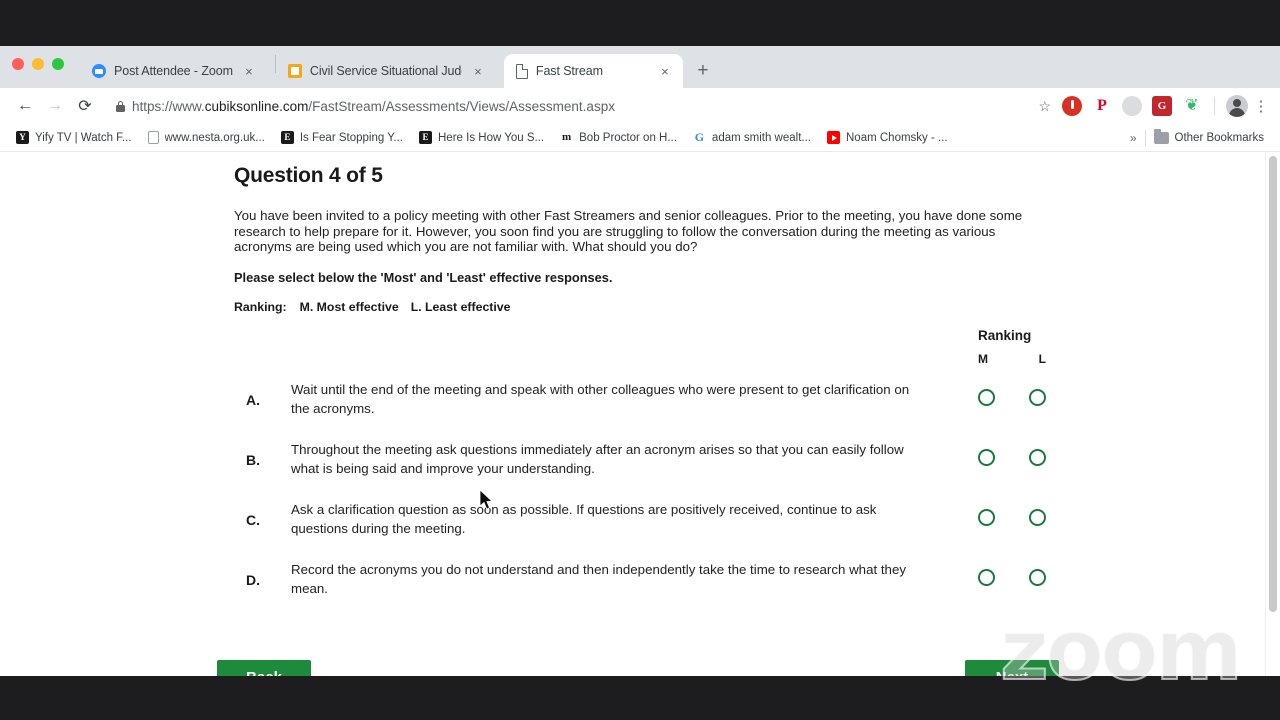 The height and width of the screenshot is (720, 1280). Describe the element at coordinates (1037, 577) in the screenshot. I see `radio-least-d` at that location.